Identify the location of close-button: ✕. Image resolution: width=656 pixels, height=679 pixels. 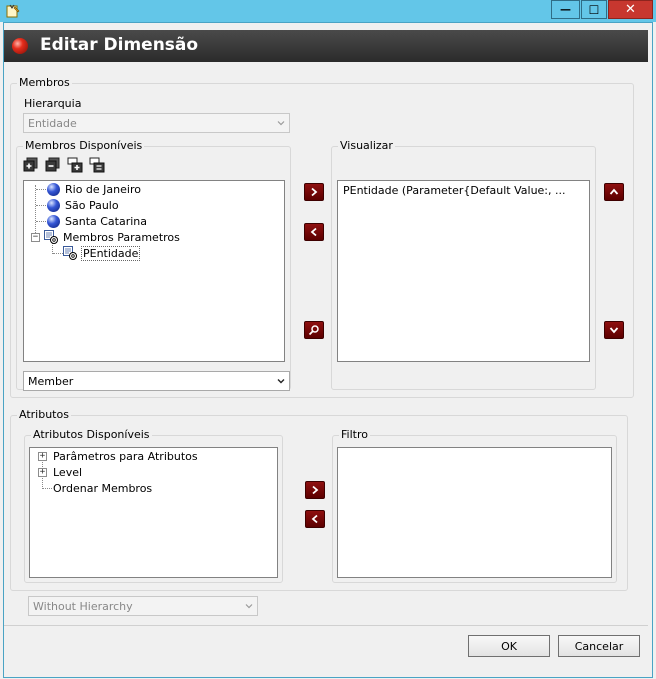
(630, 9).